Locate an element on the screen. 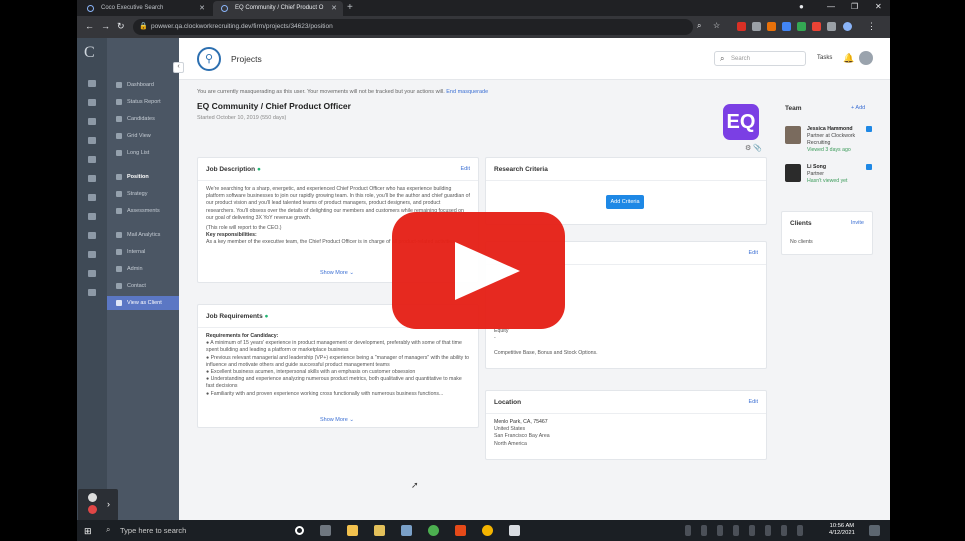 The height and width of the screenshot is (541, 965). sidebar-item-admin: Admin is located at coordinates (143, 269).